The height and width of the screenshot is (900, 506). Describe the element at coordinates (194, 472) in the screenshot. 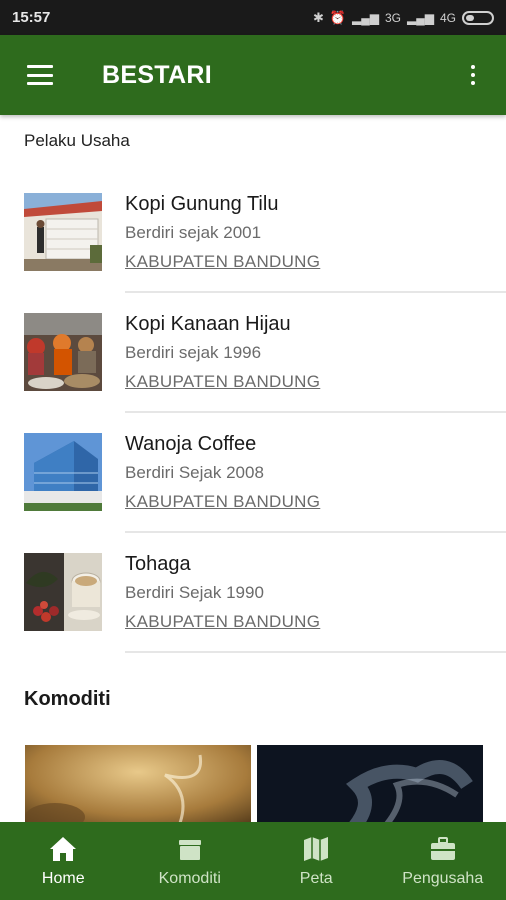

I see `business-founded: Berdiri Sejak 2008` at that location.